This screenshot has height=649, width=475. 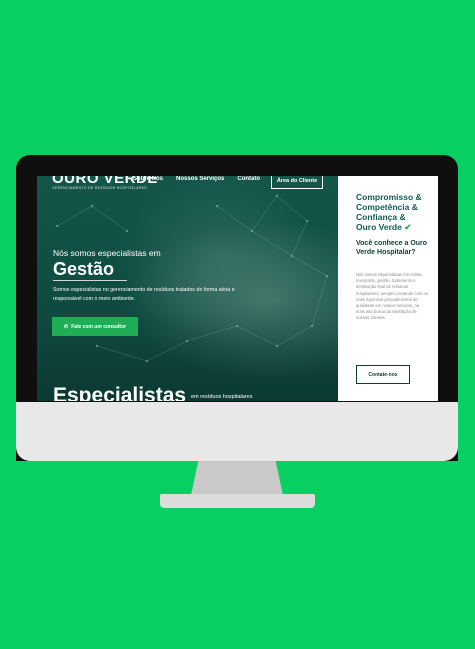 I want to click on consultant-button: ✆ Fale com um consultor, so click(x=95, y=326).